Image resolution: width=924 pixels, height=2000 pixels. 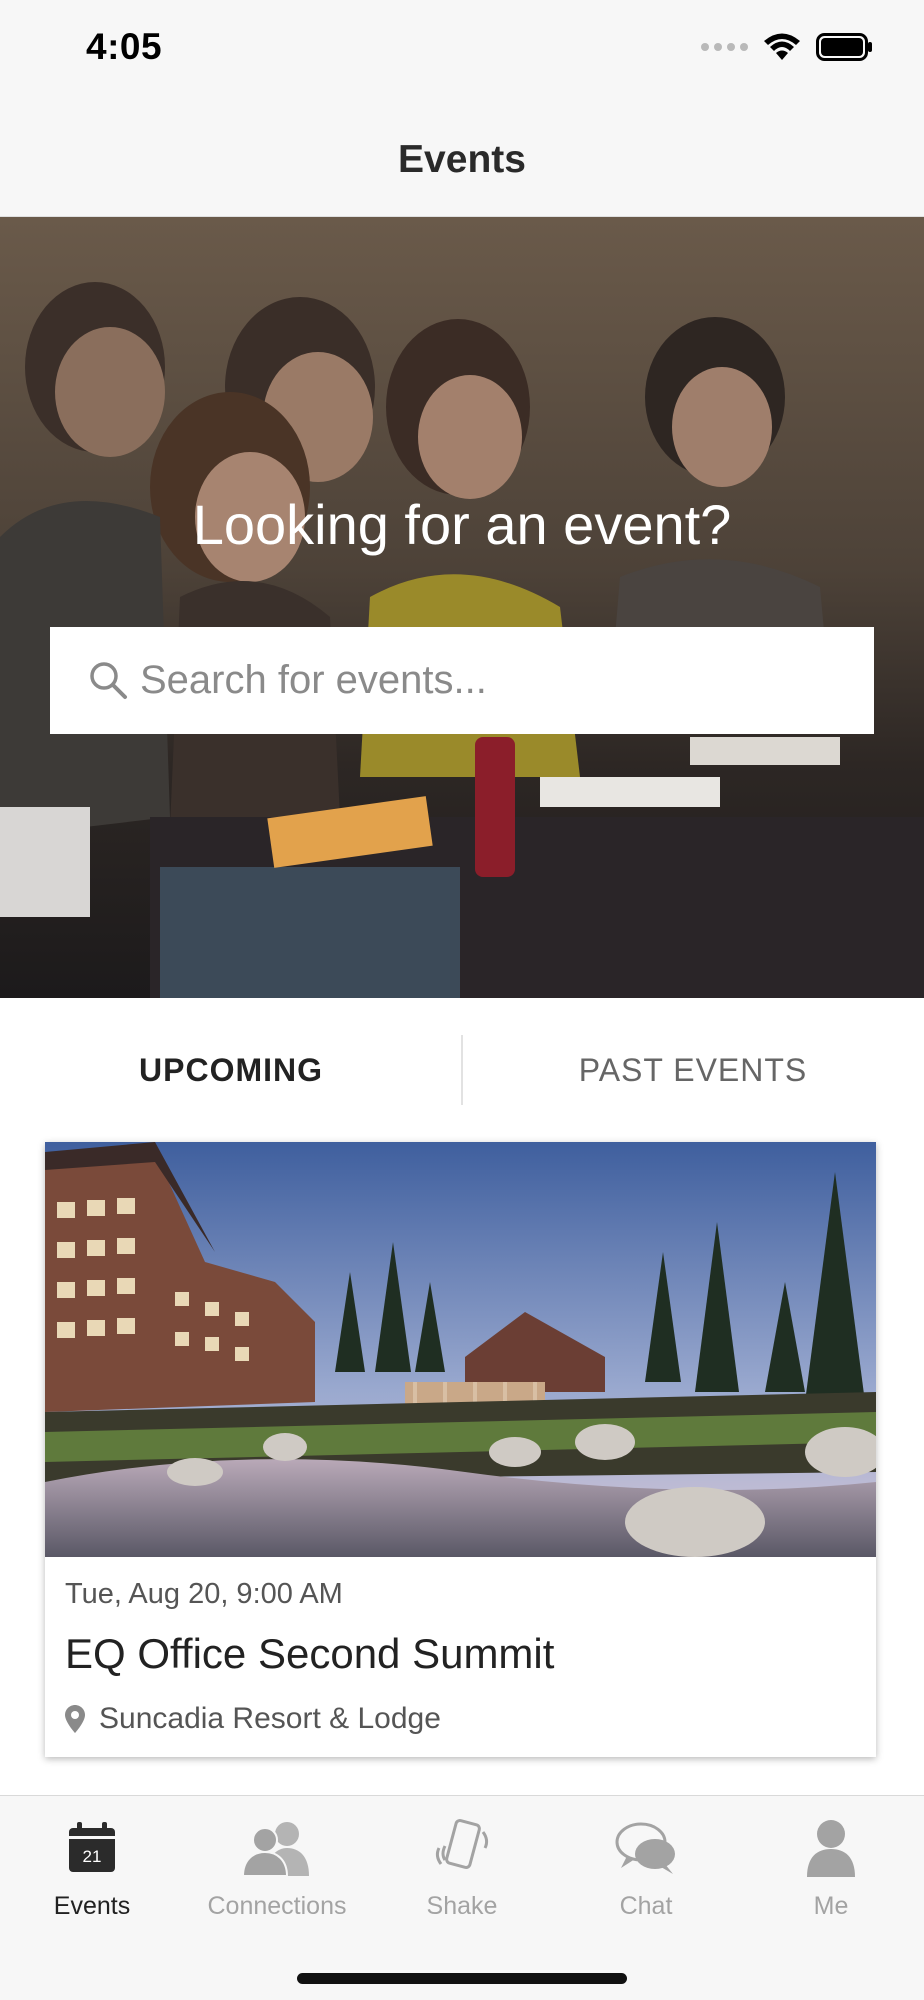 I want to click on status-bar: 4:05, so click(x=462, y=50).